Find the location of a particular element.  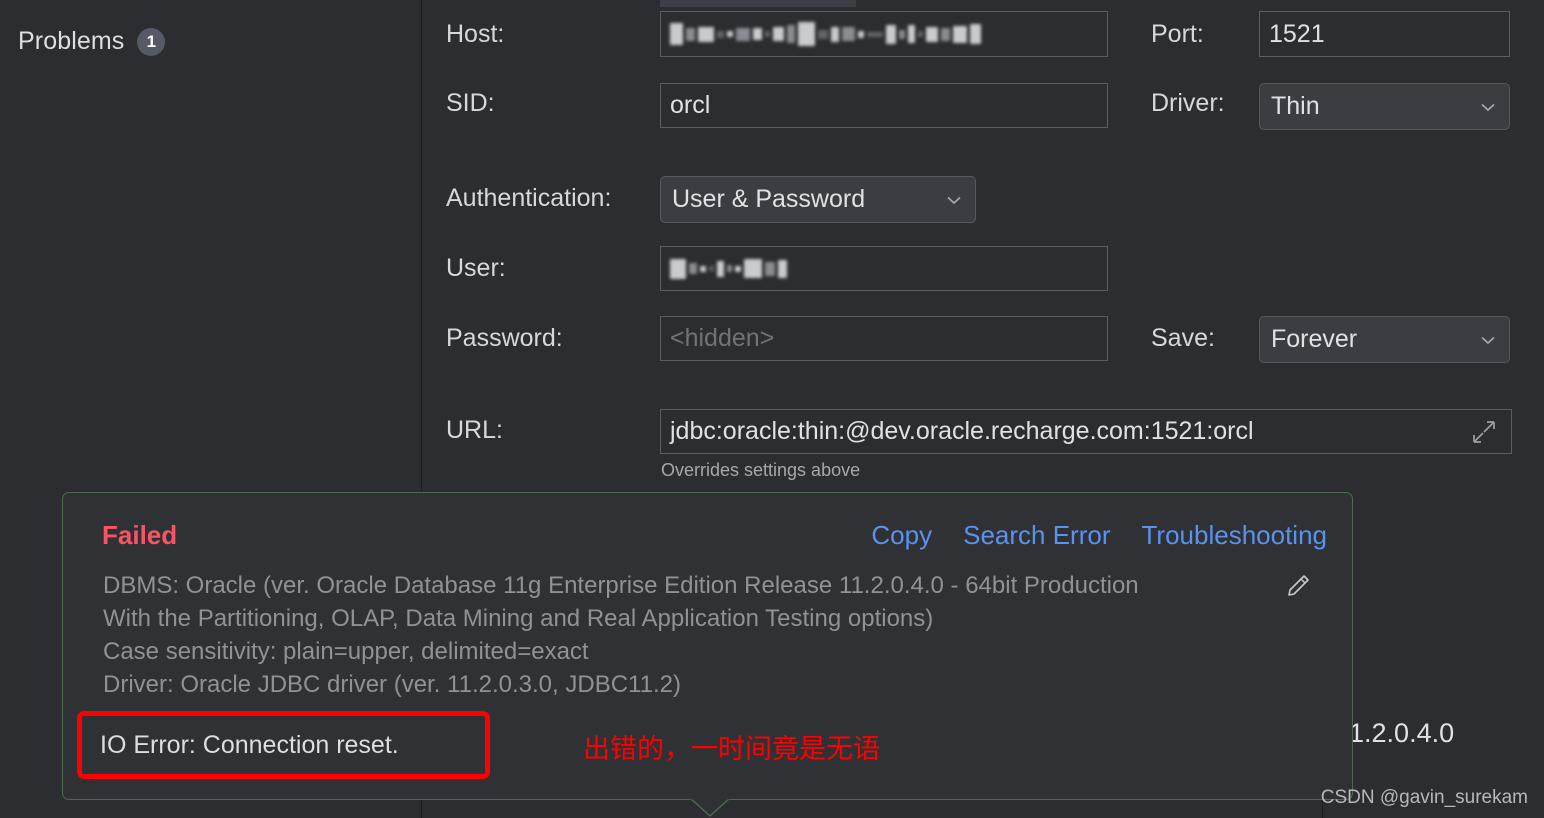

copy-link: Copy is located at coordinates (901, 535).